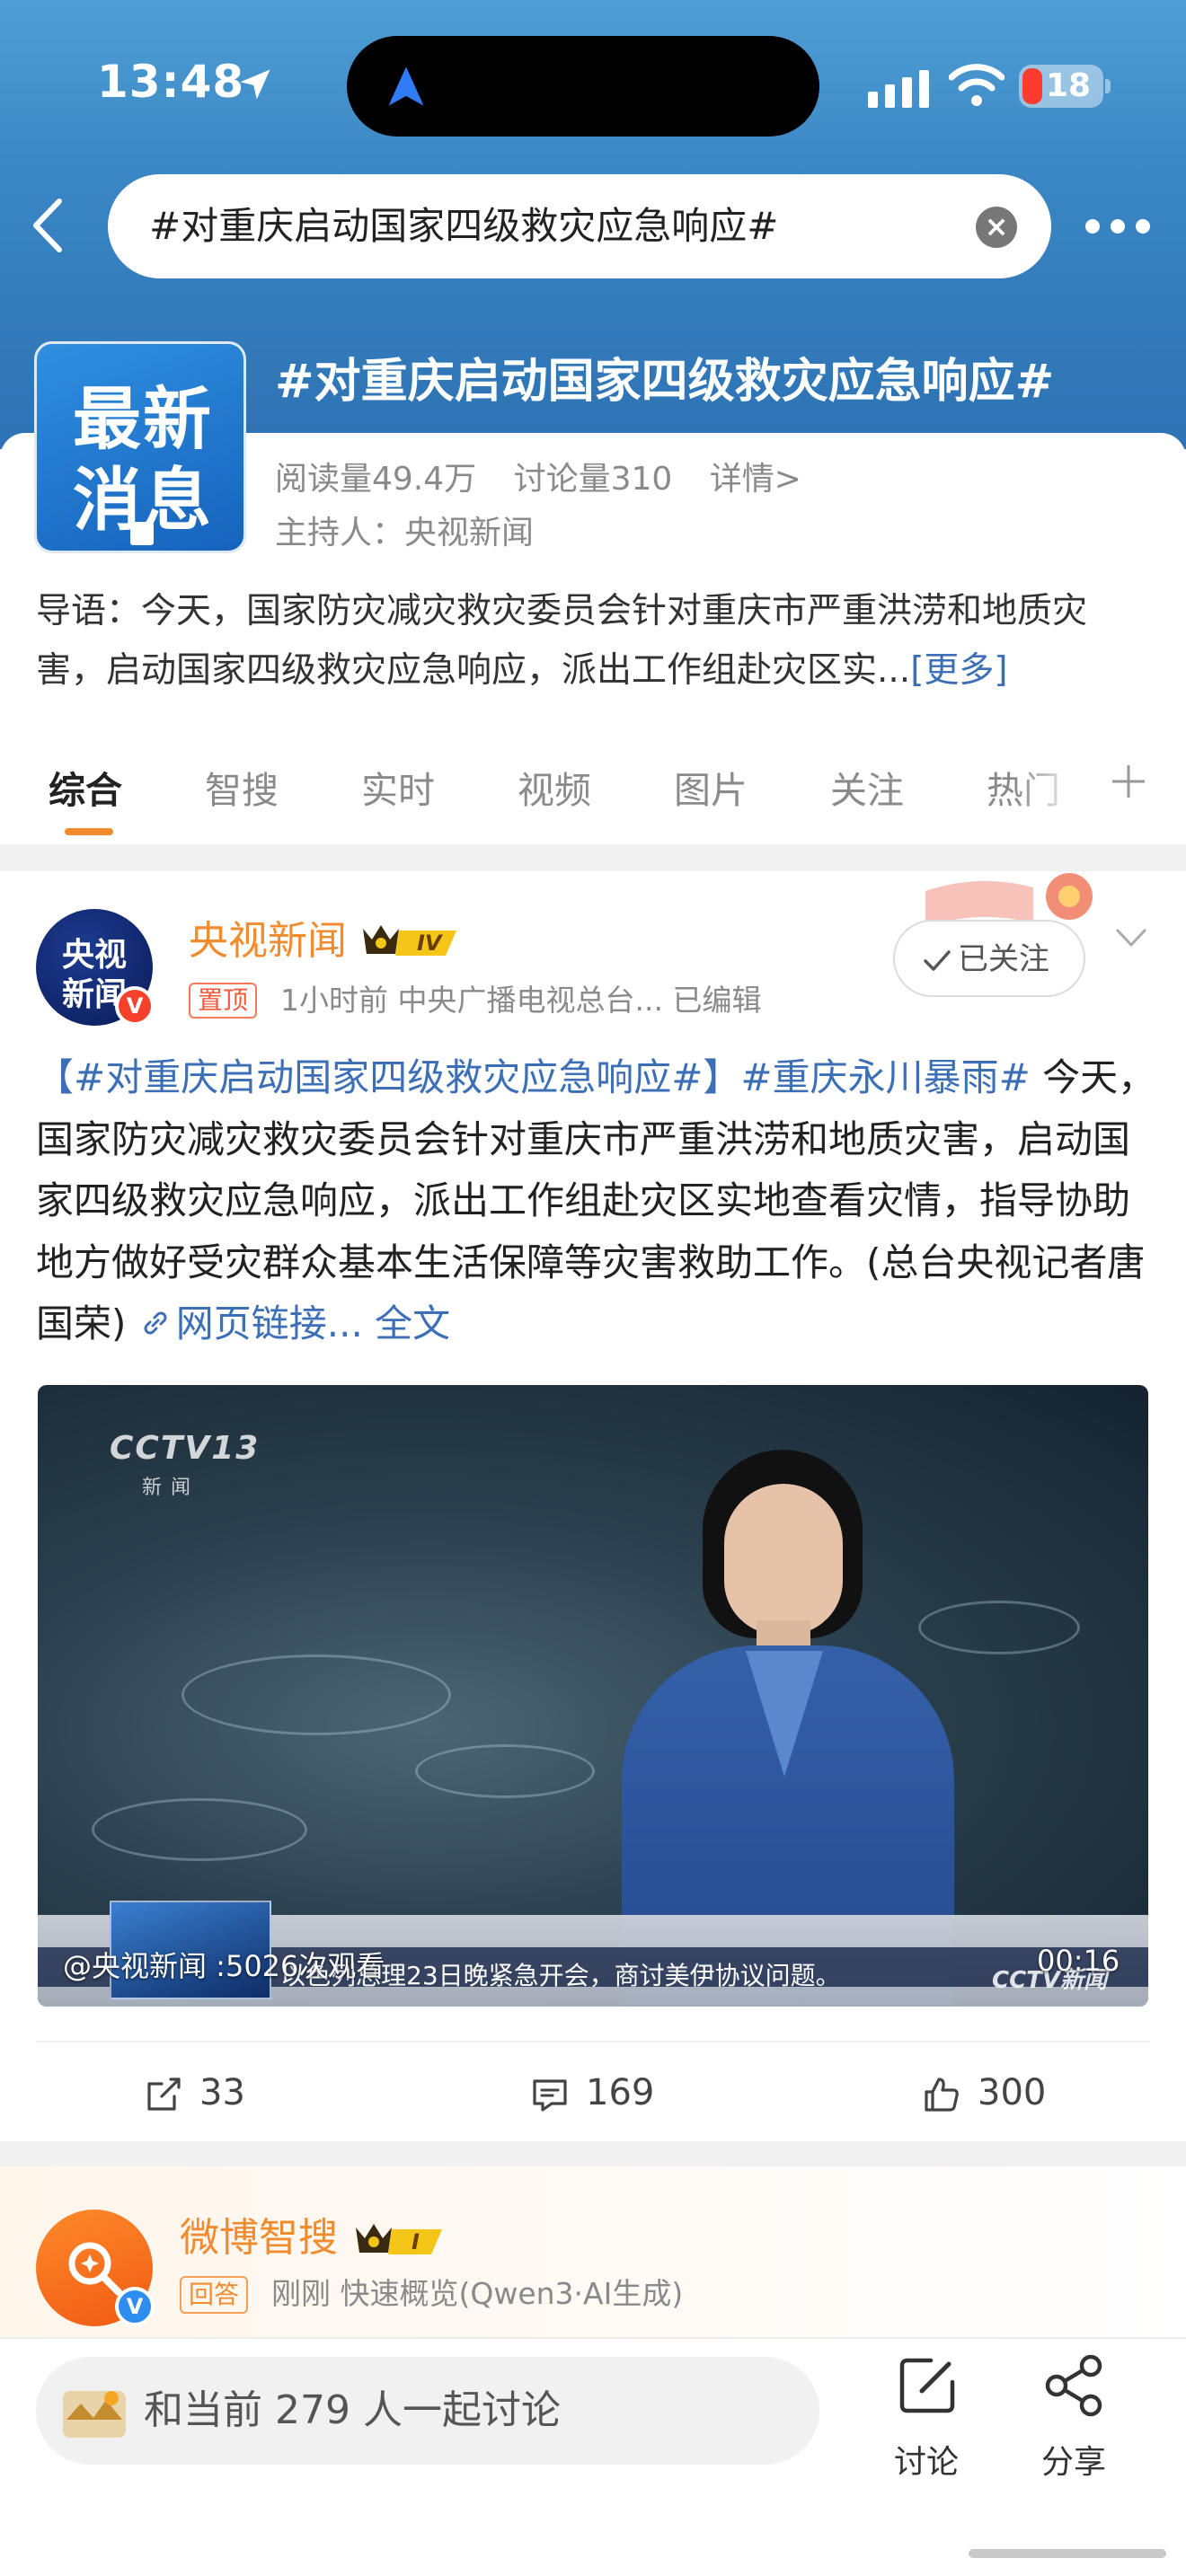 The image size is (1186, 2576). I want to click on follow-label: 已关注, so click(1003, 959).